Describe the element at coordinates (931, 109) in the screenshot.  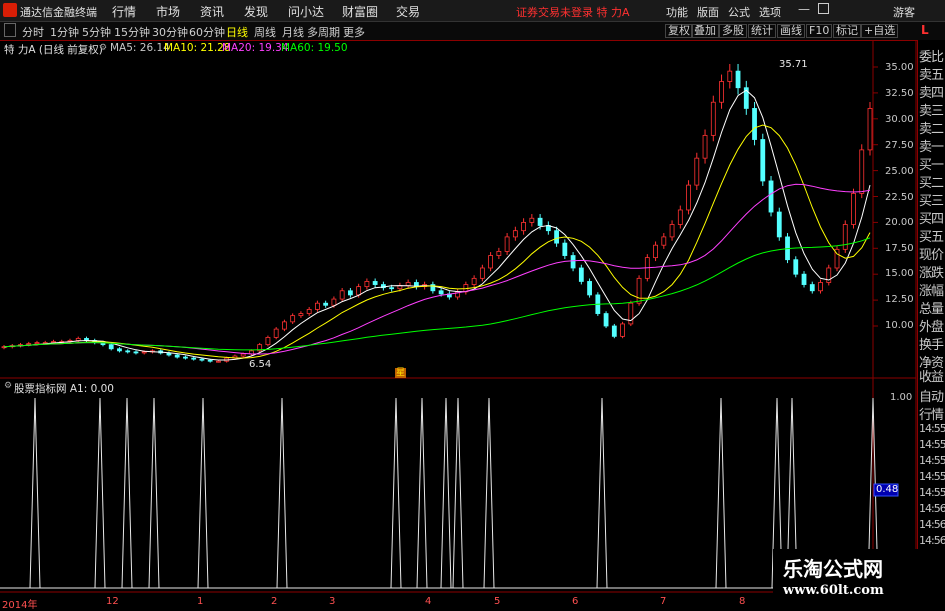
I see `quote-label: 卖三` at that location.